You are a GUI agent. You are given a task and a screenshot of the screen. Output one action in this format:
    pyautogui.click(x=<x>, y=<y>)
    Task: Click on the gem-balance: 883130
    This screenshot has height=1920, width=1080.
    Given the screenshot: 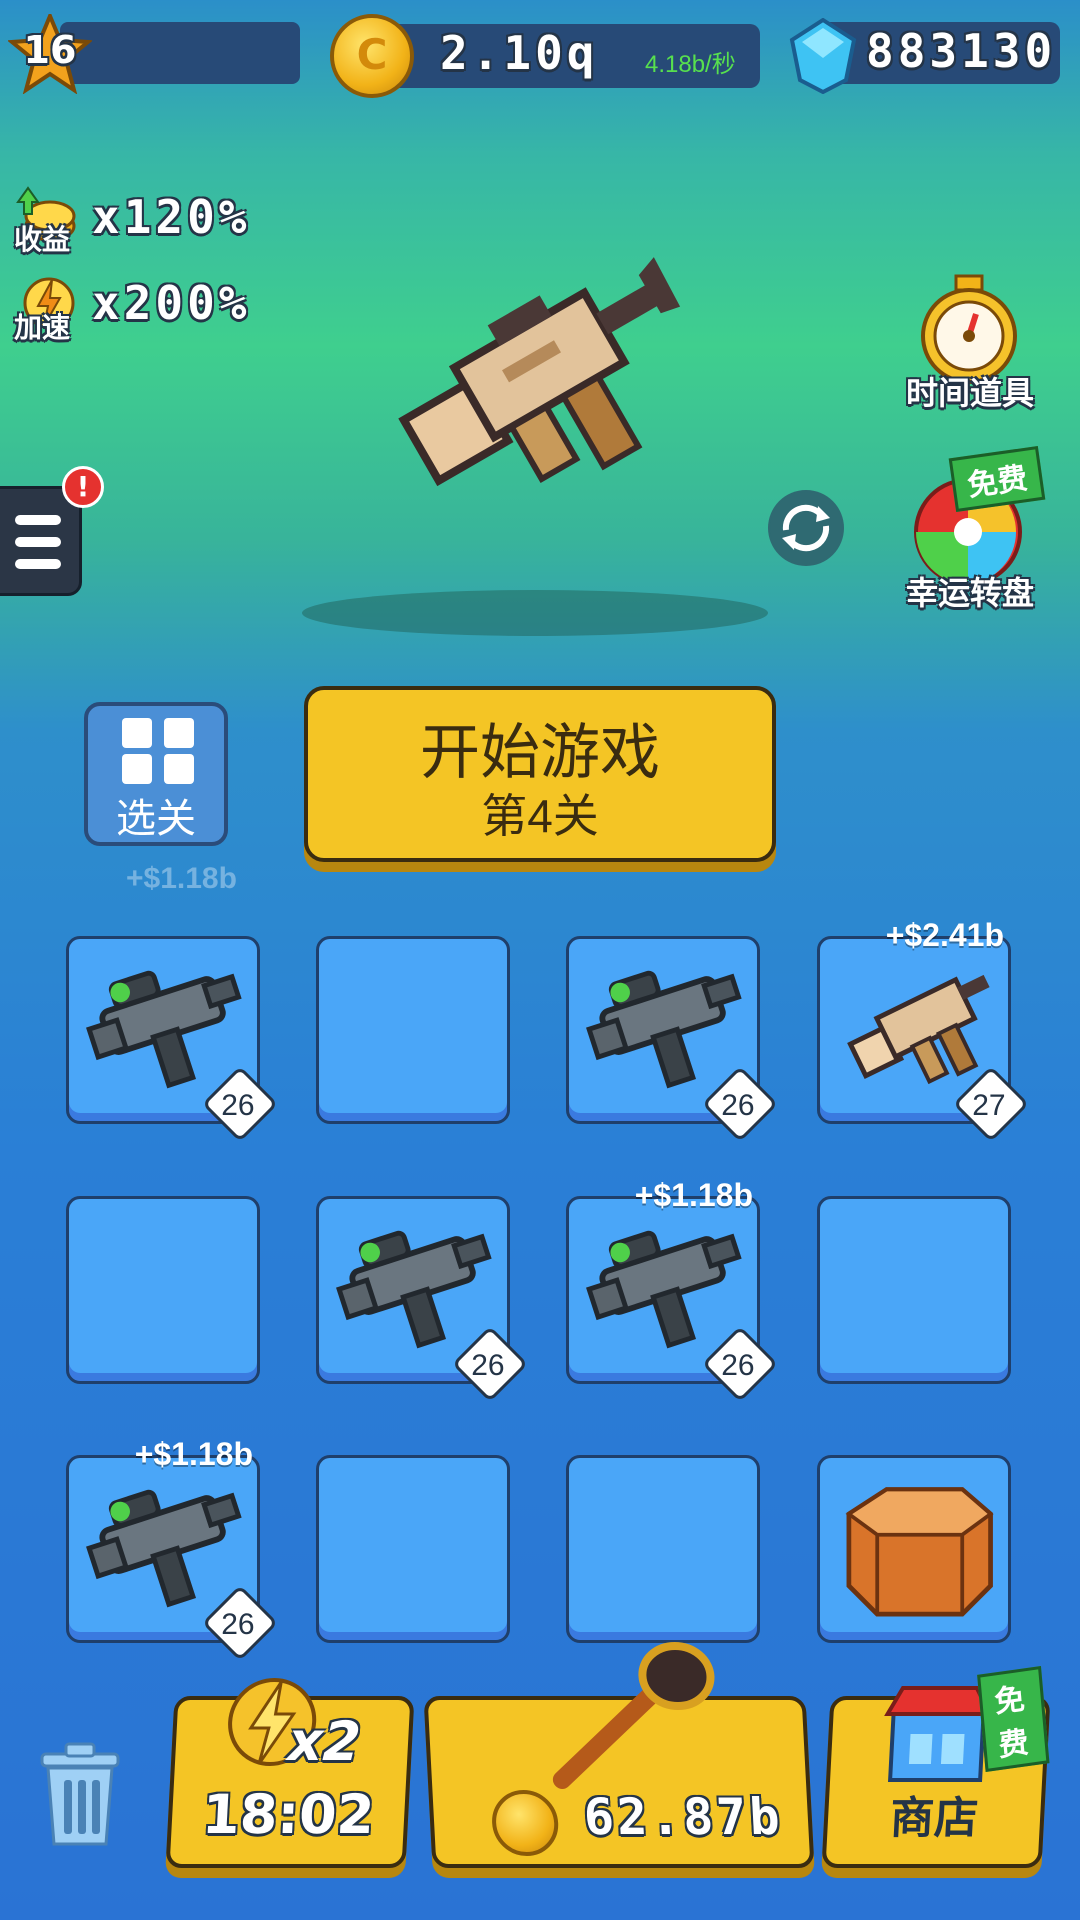 What is the action you would take?
    pyautogui.click(x=961, y=51)
    